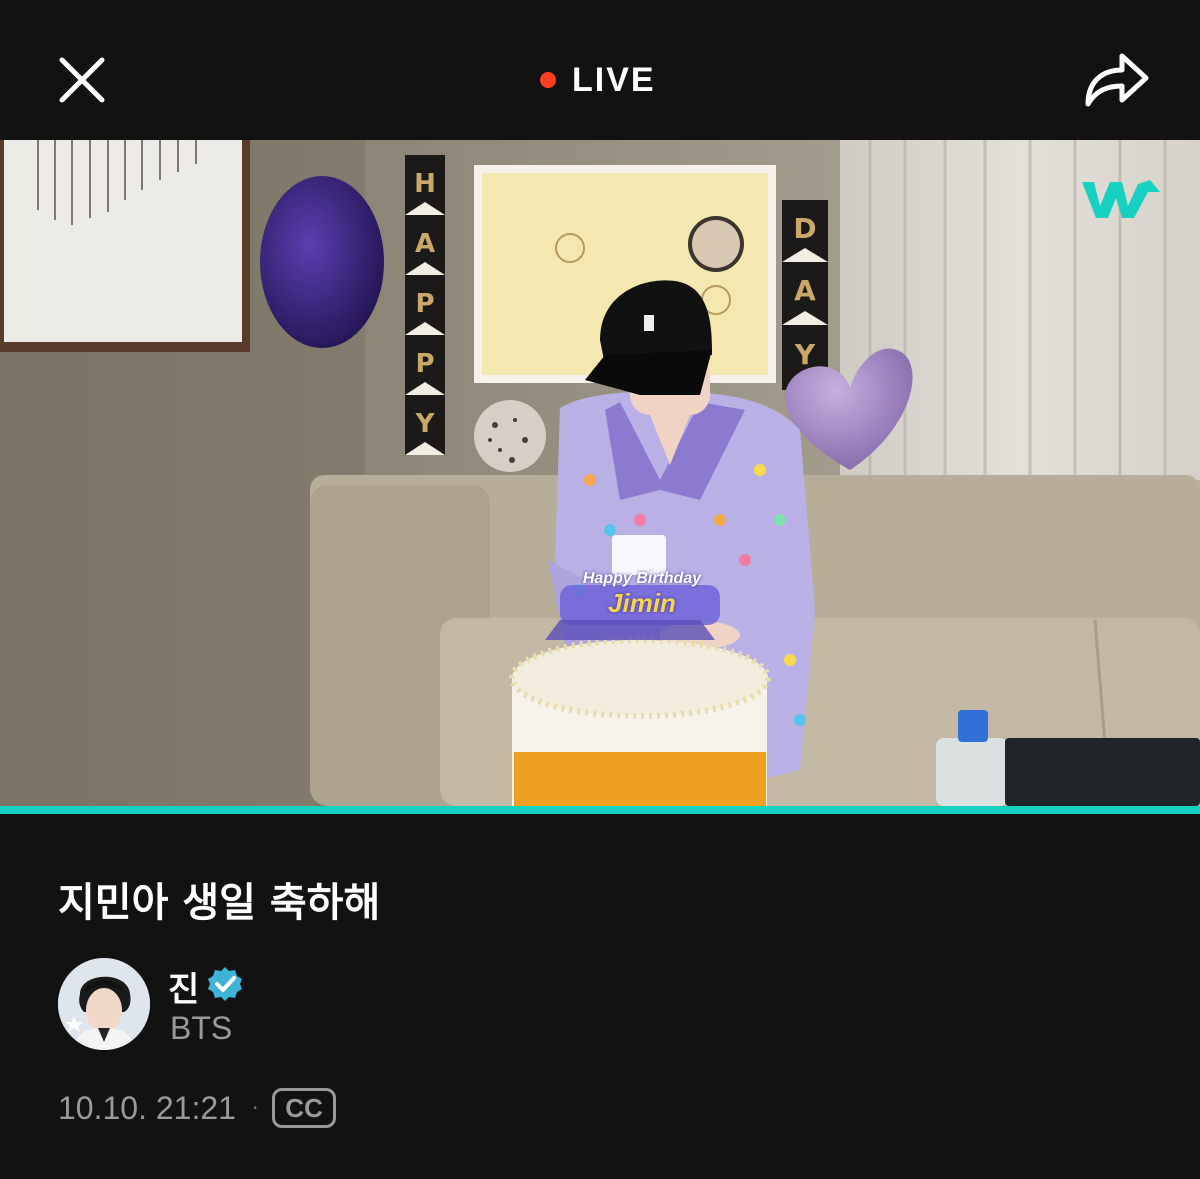 This screenshot has width=1200, height=1179. Describe the element at coordinates (1116, 79) in the screenshot. I see `share-icon` at that location.